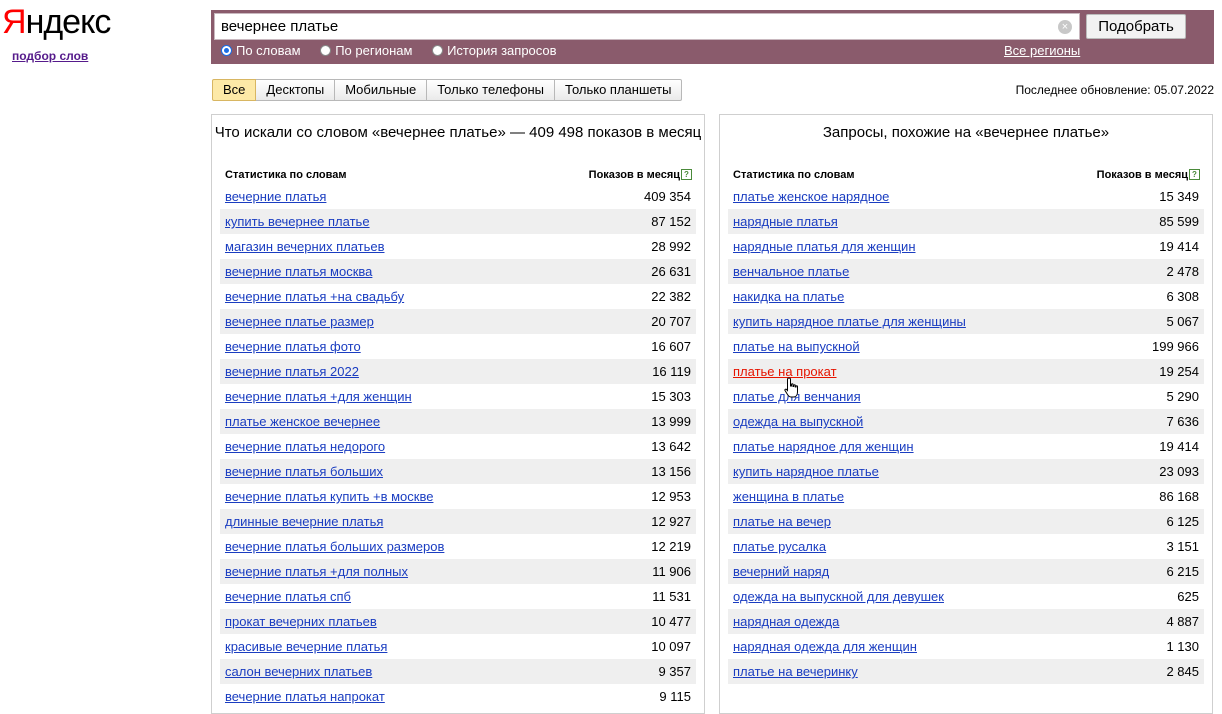 The width and height of the screenshot is (1222, 714). Describe the element at coordinates (796, 346) in the screenshot. I see `keyword-link: платье на выпускной` at that location.